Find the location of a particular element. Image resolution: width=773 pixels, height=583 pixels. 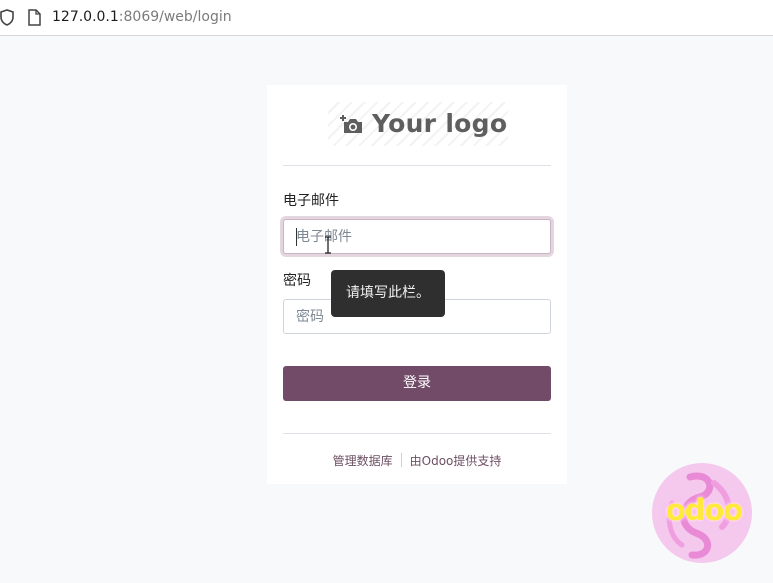

text-cursor-icon is located at coordinates (328, 245).